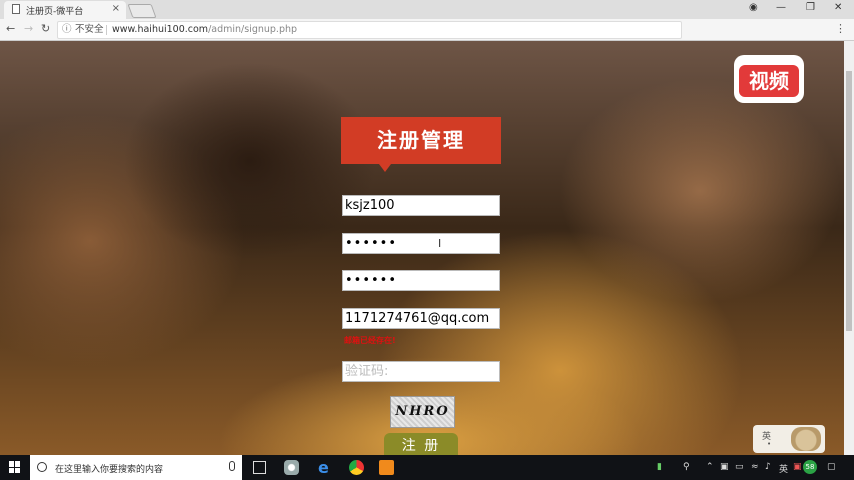  I want to click on windows-start-icon, so click(15, 467).